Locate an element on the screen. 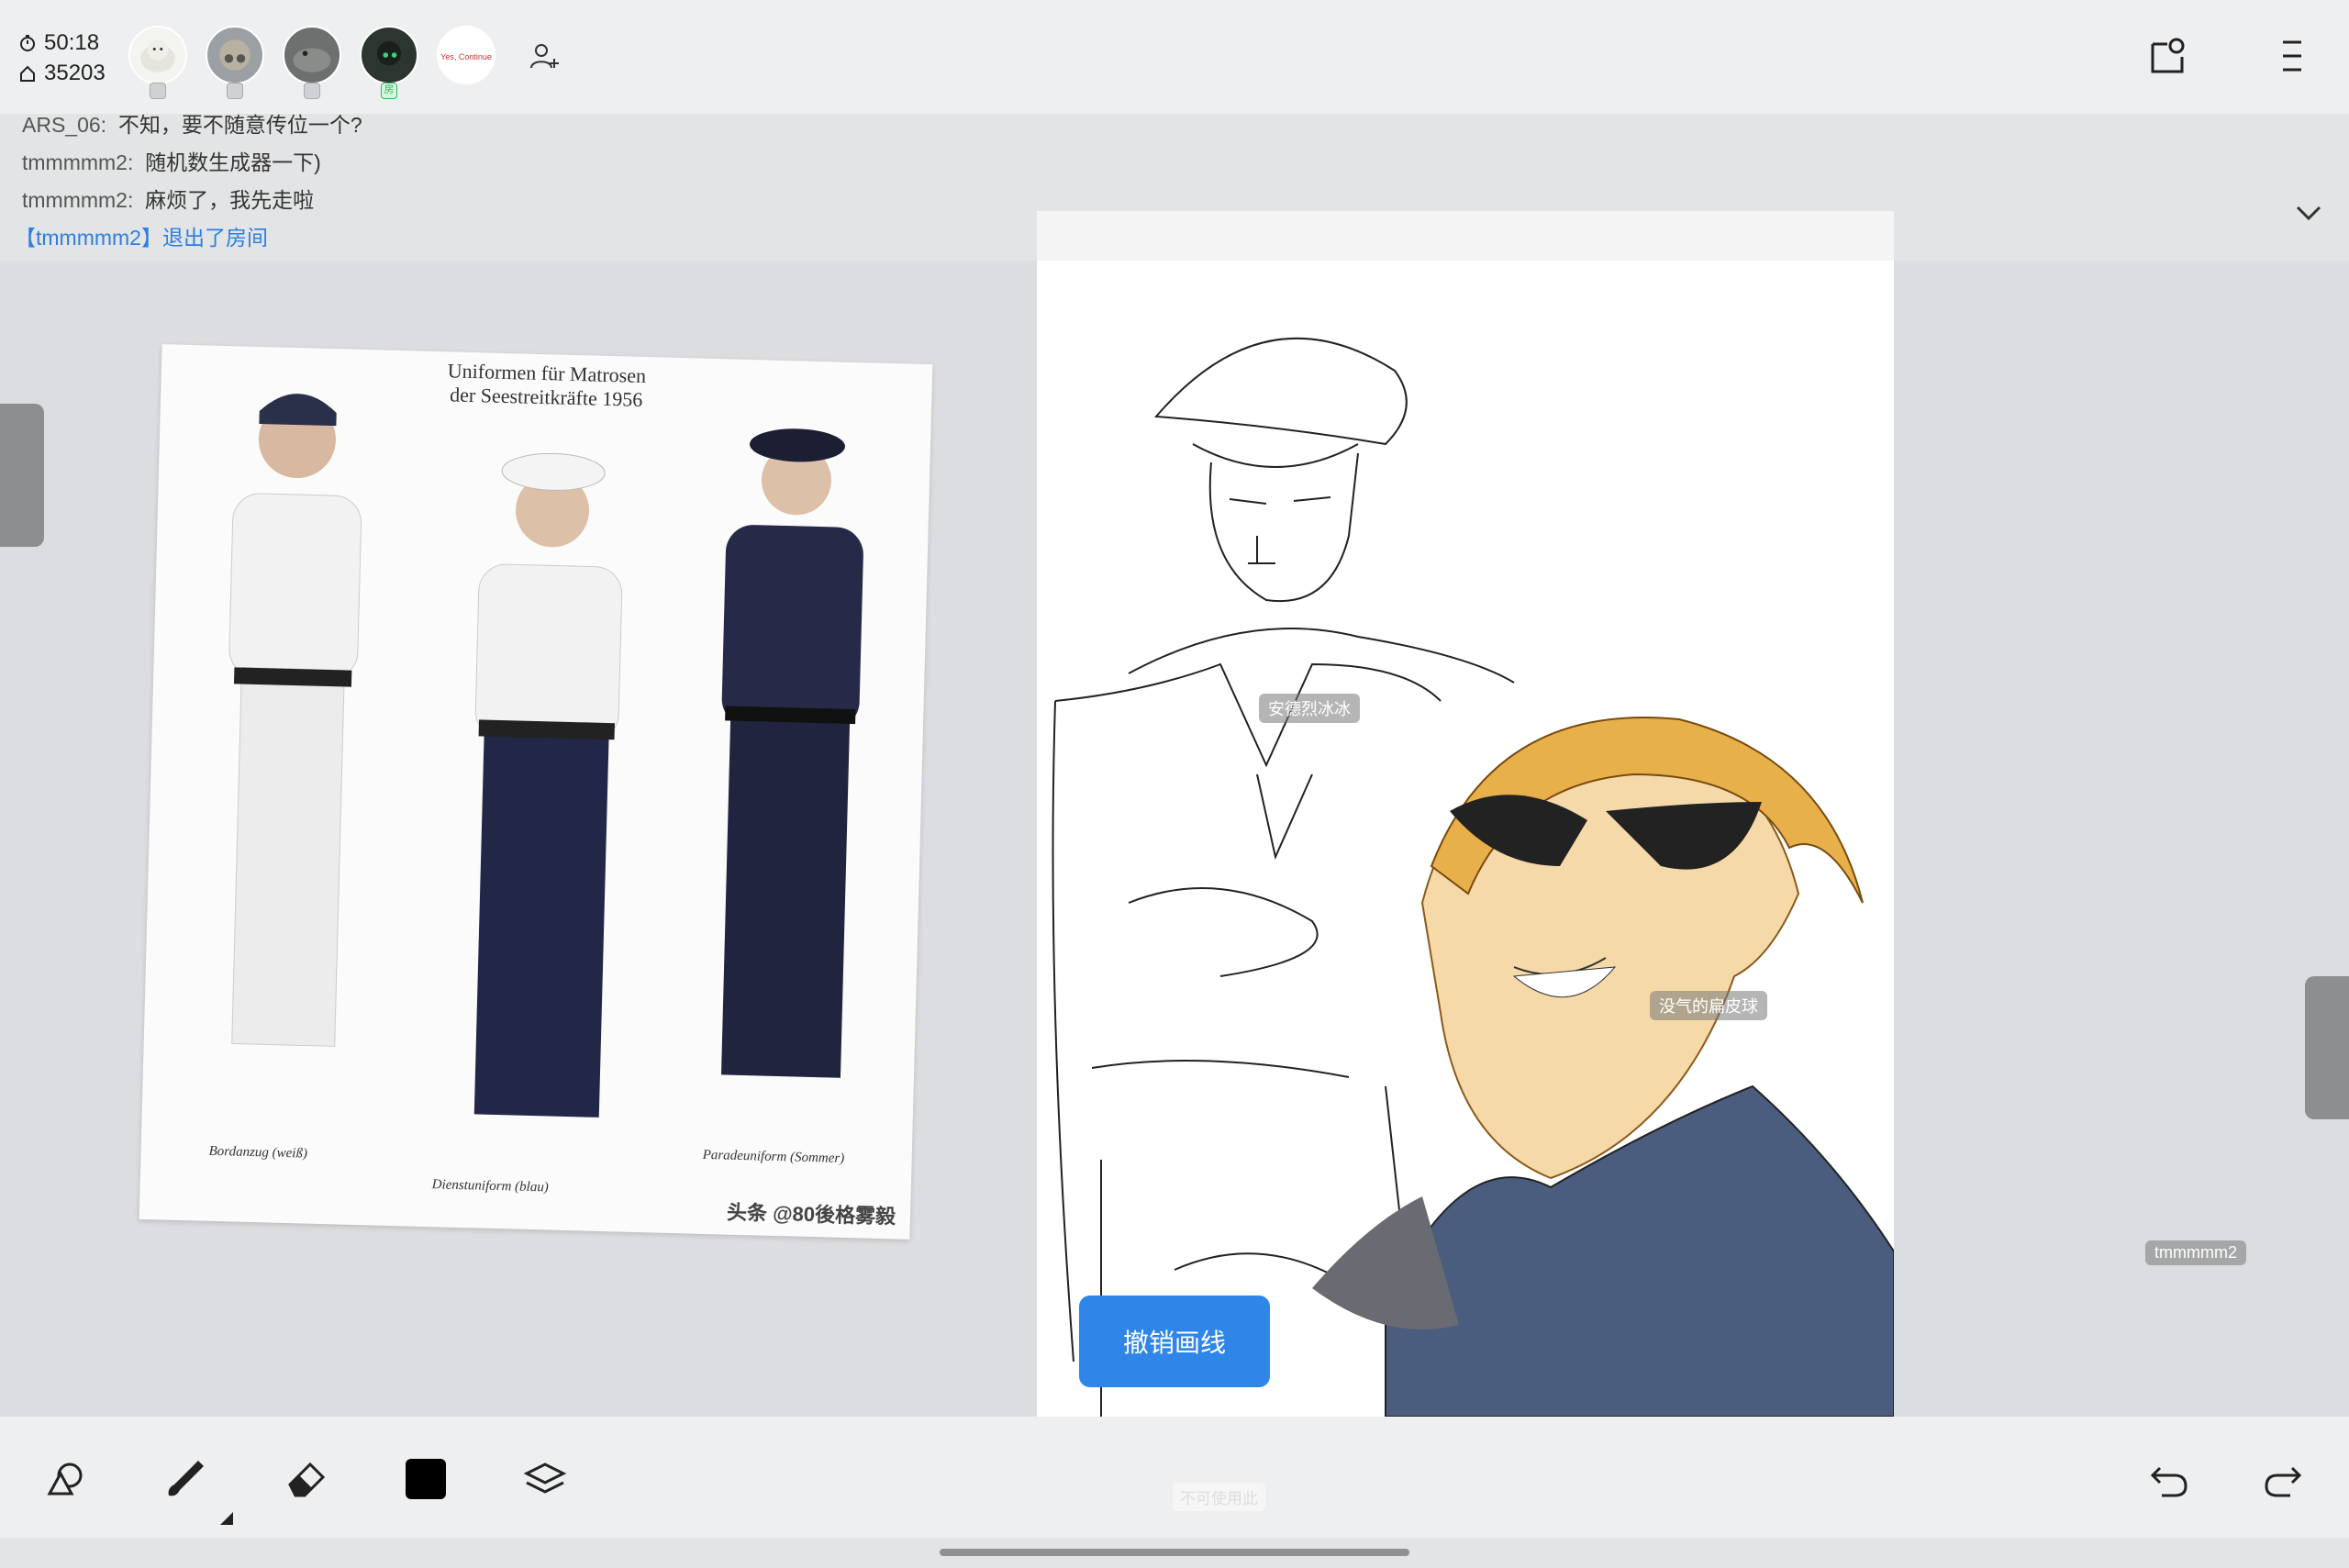 This screenshot has width=2349, height=1568. chat-text: 随机数生成器一下) is located at coordinates (233, 162).